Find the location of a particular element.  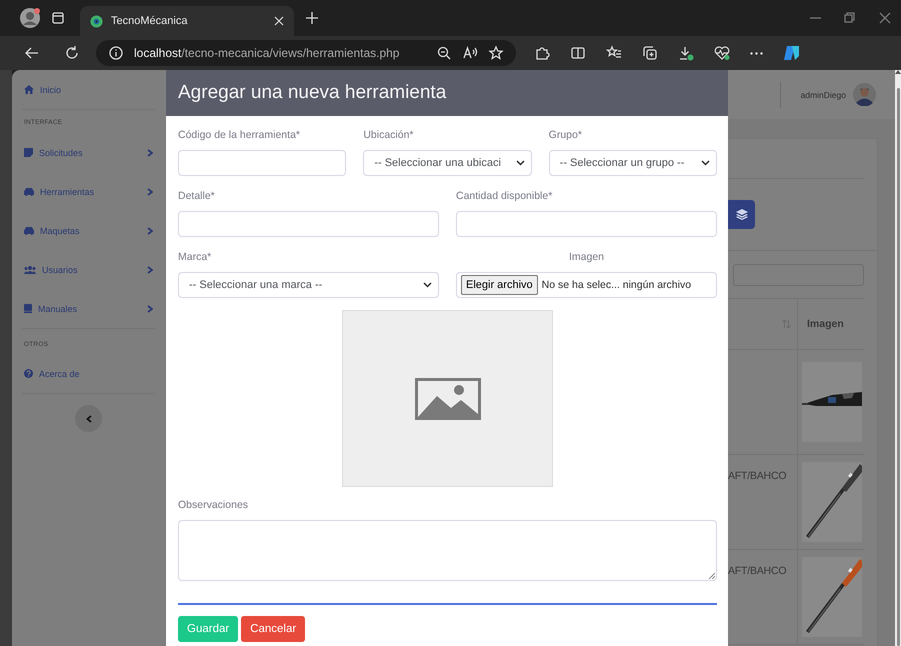

sidebar-item: Herramientas is located at coordinates (88, 191).